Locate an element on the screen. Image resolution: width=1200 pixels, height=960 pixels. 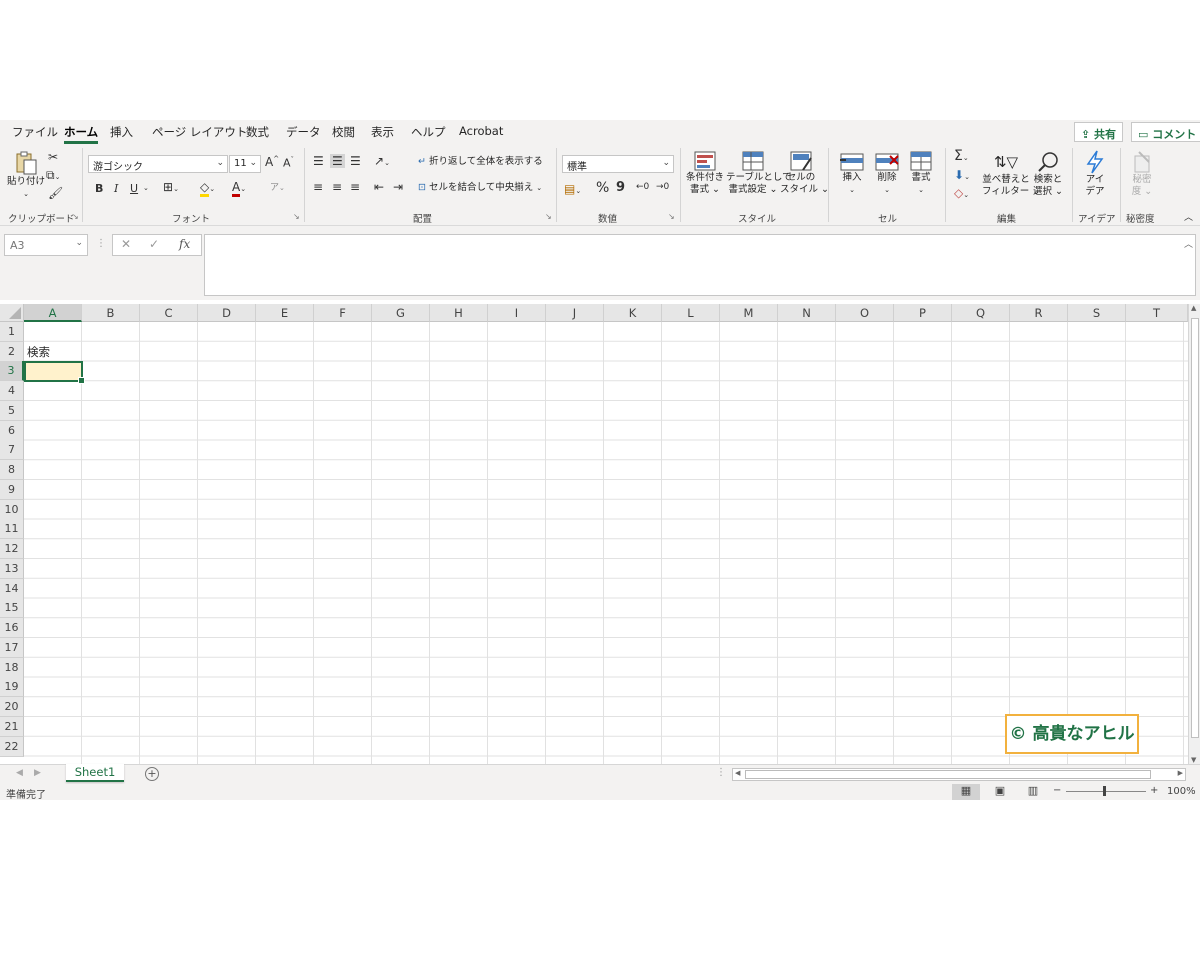
column-header: T is located at coordinates (1157, 313).